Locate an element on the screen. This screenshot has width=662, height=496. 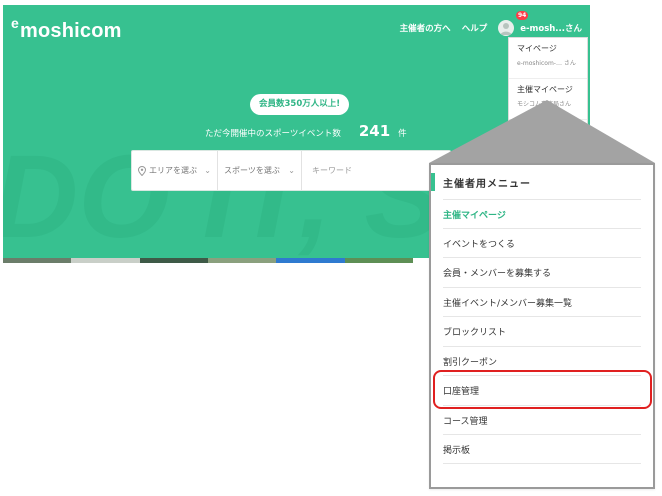
member-count-badge: 会員数350万人以上! is located at coordinates (300, 104).